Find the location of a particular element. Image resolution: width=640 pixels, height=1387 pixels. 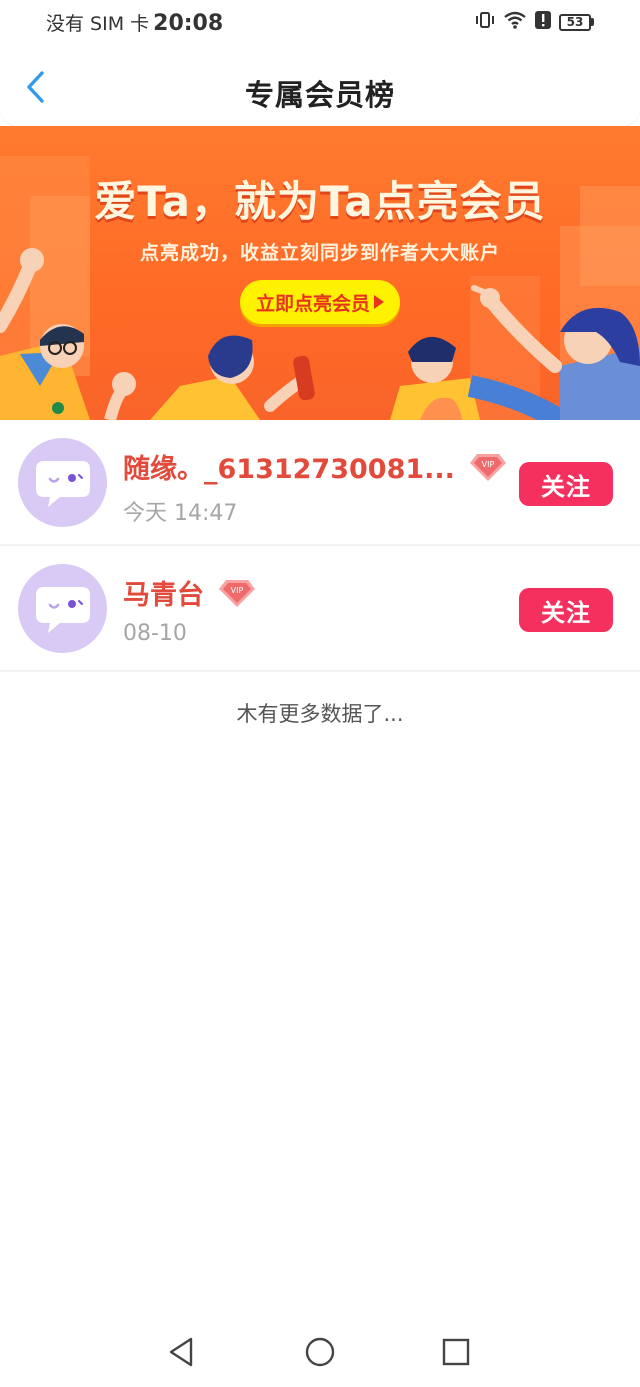

user-name-row: 随缘。_61312730081... VIP is located at coordinates (315, 466).